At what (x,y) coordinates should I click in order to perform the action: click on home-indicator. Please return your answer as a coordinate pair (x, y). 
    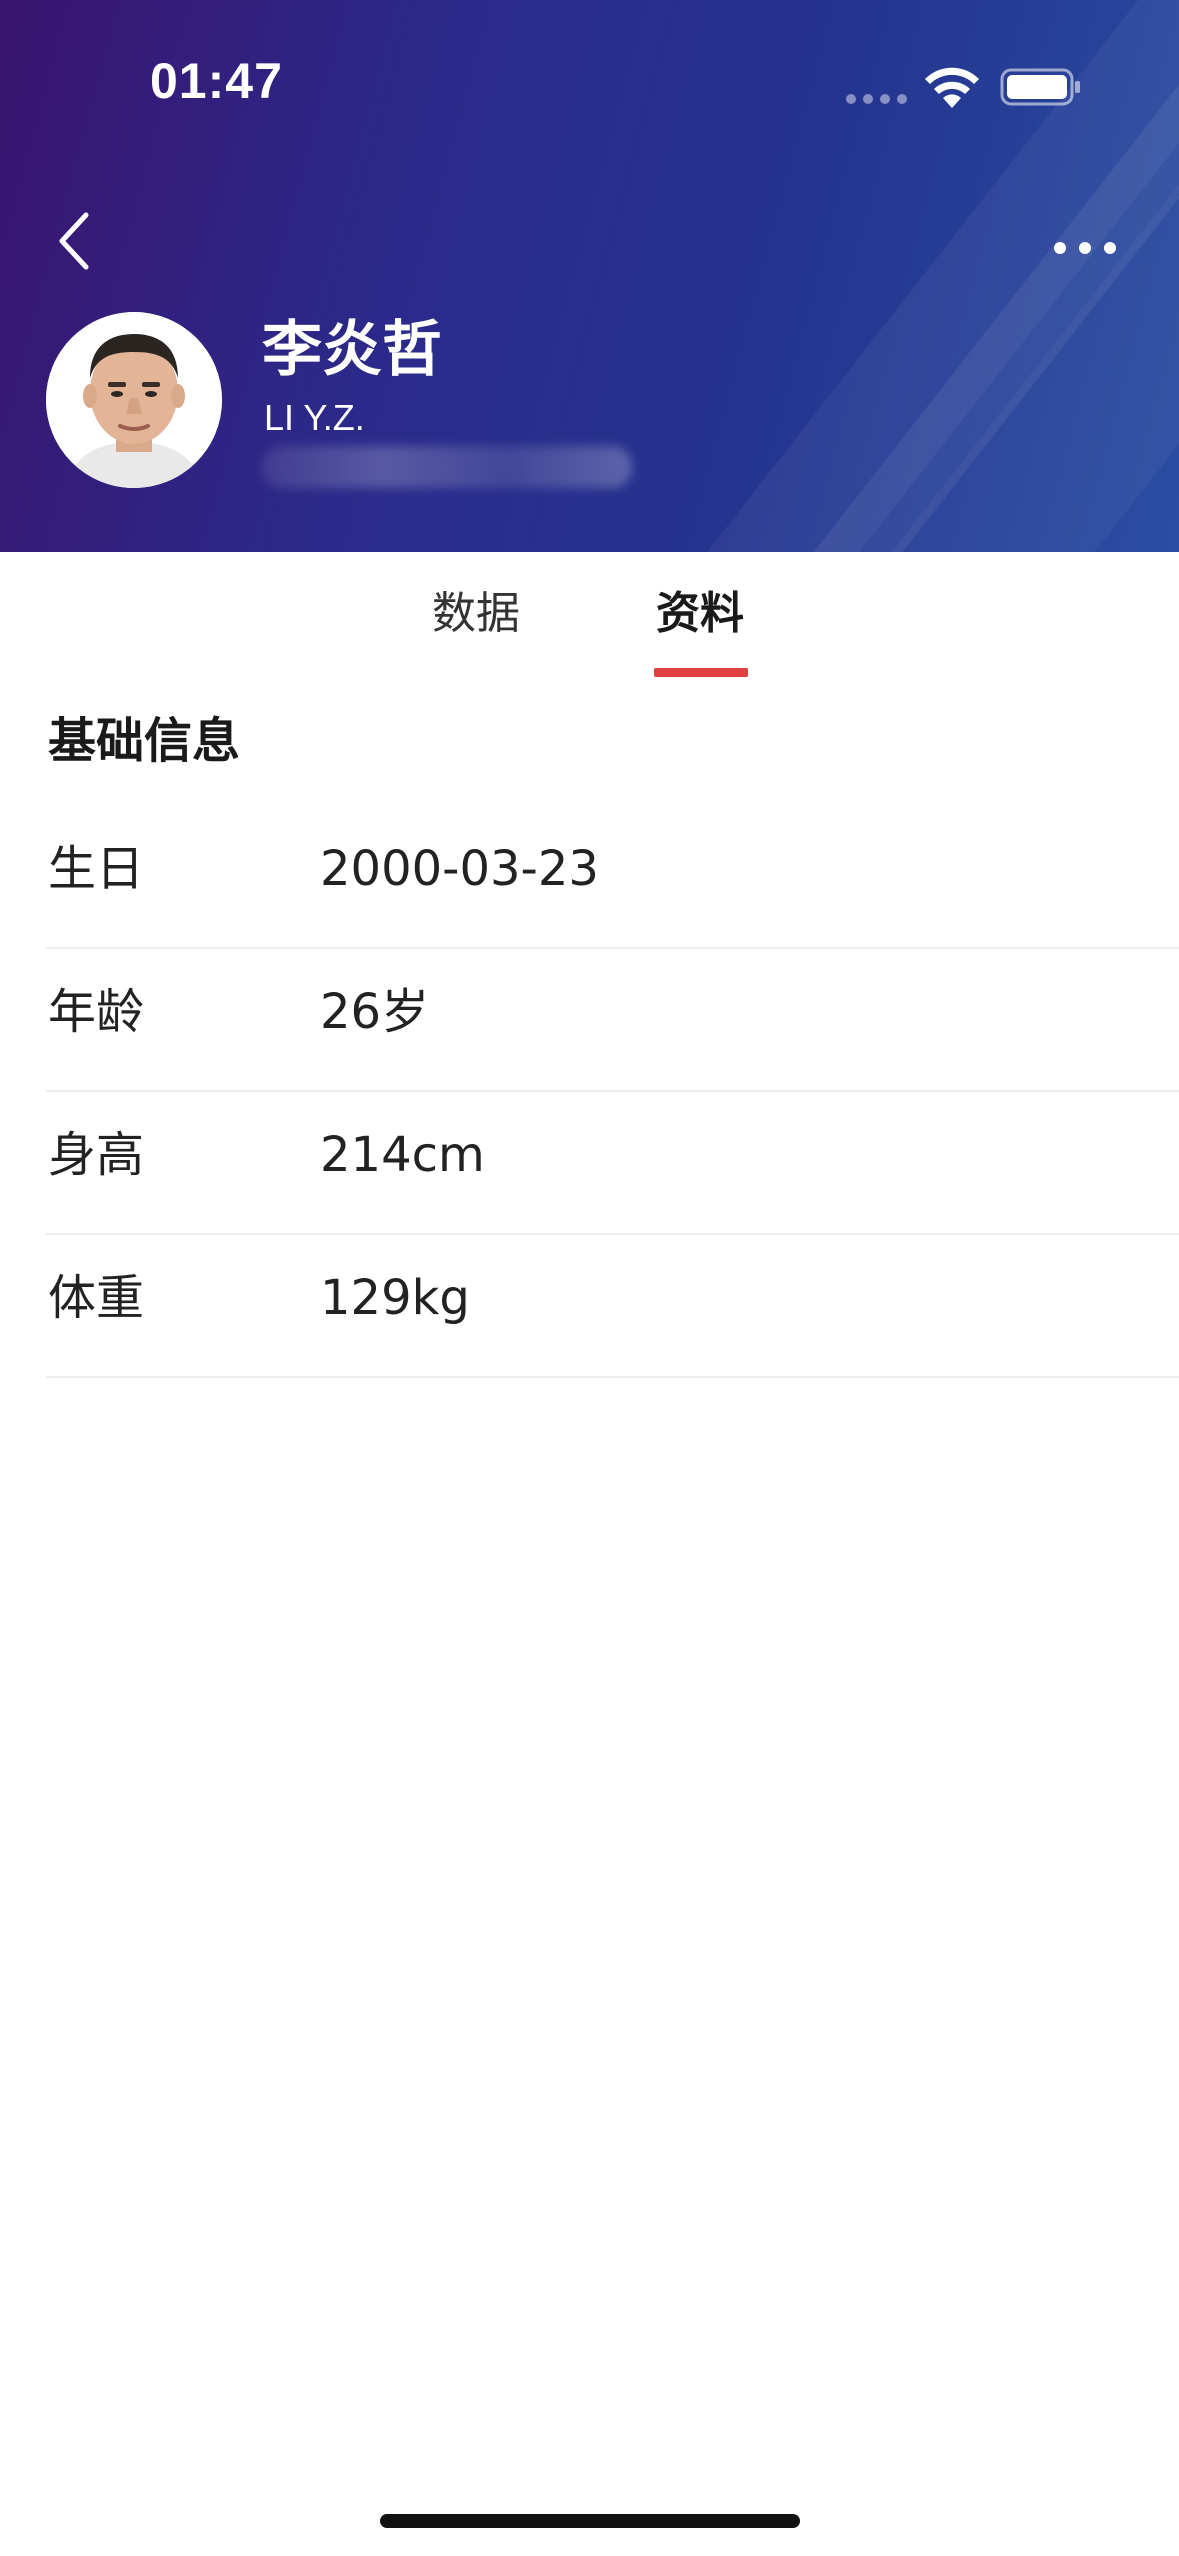
    Looking at the image, I should click on (590, 2521).